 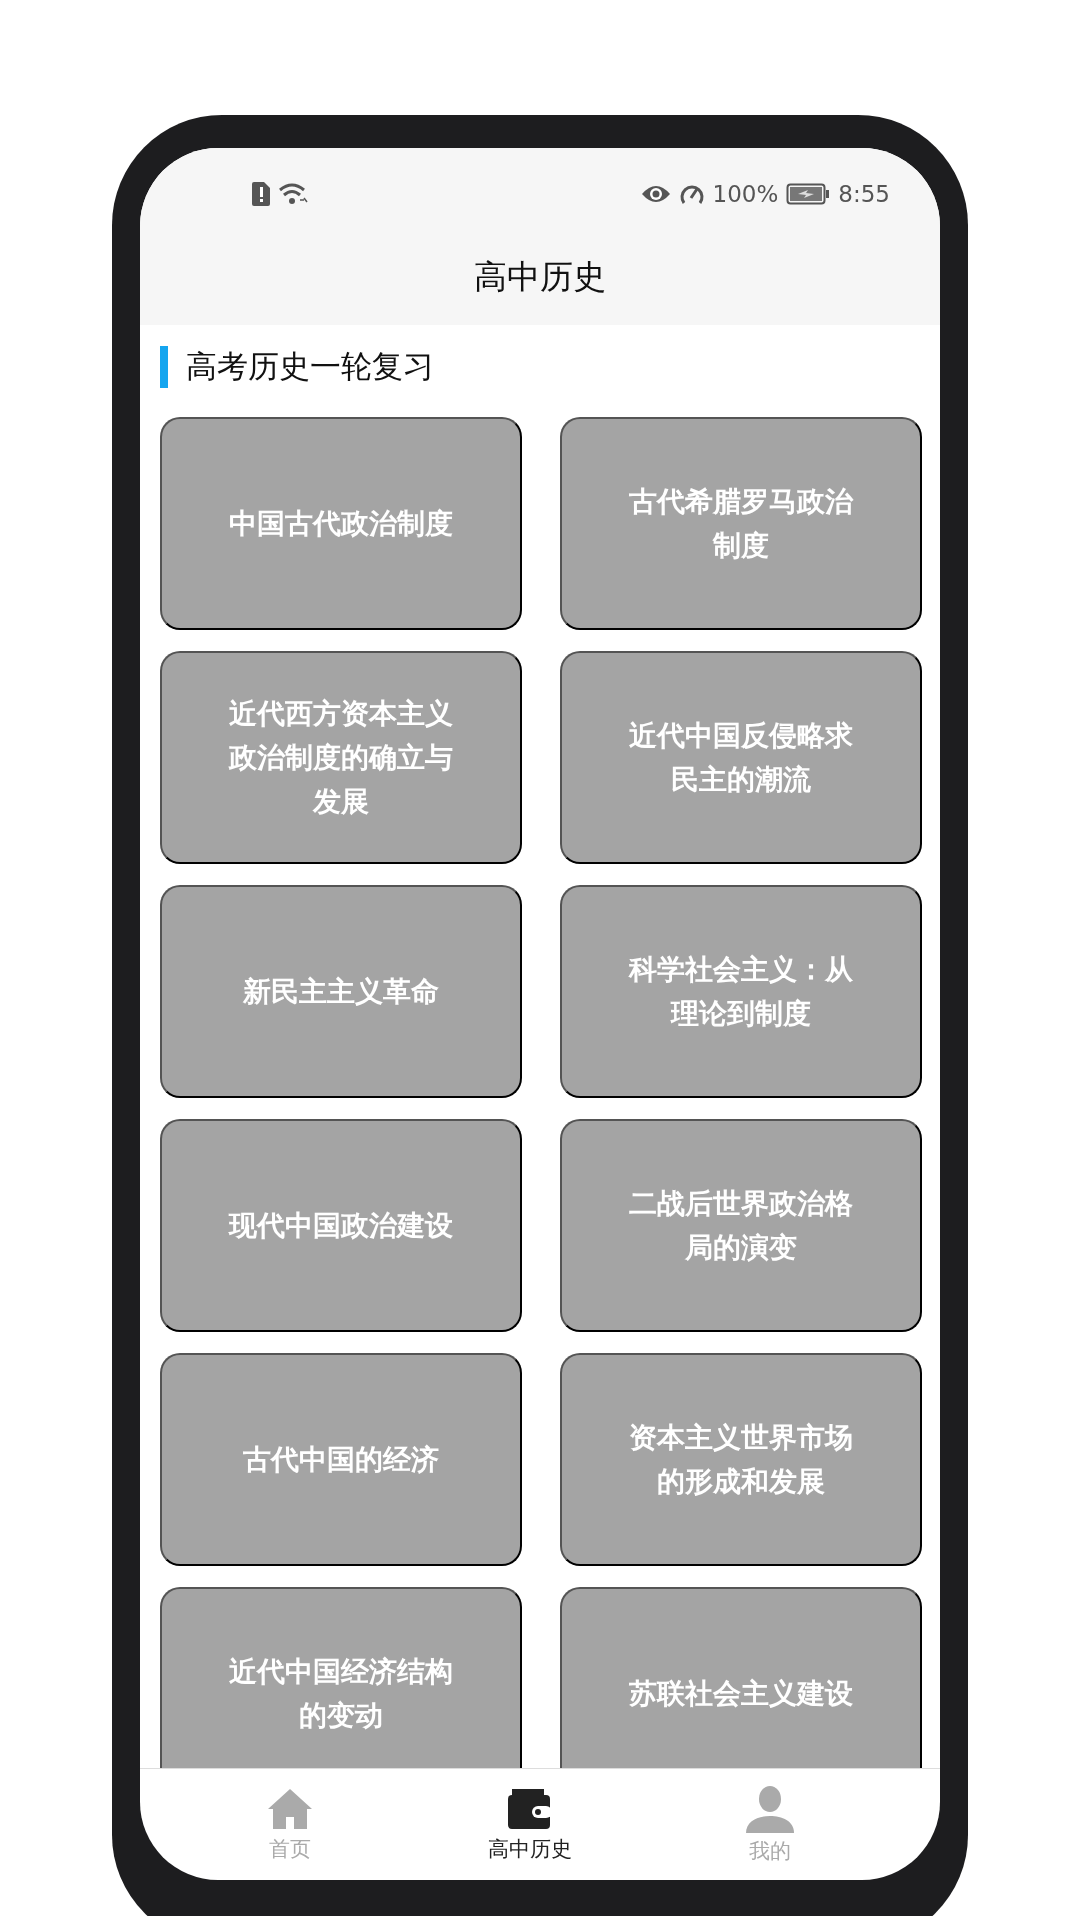 I want to click on topic-card: 近代中国经济结构的变动, so click(x=341, y=1677).